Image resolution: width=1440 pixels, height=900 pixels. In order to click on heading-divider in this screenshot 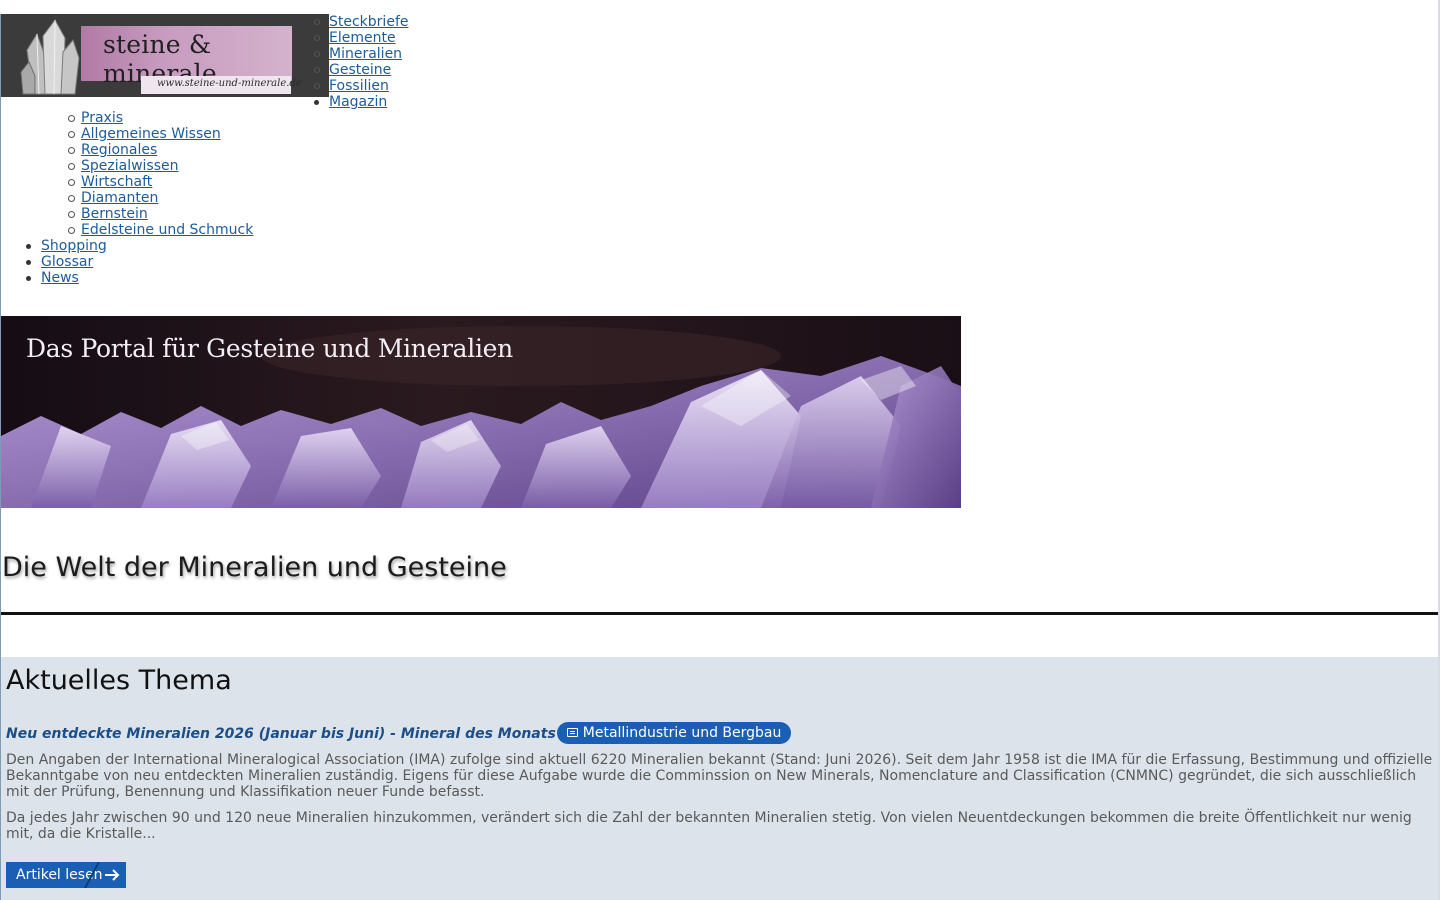, I will do `click(719, 613)`.